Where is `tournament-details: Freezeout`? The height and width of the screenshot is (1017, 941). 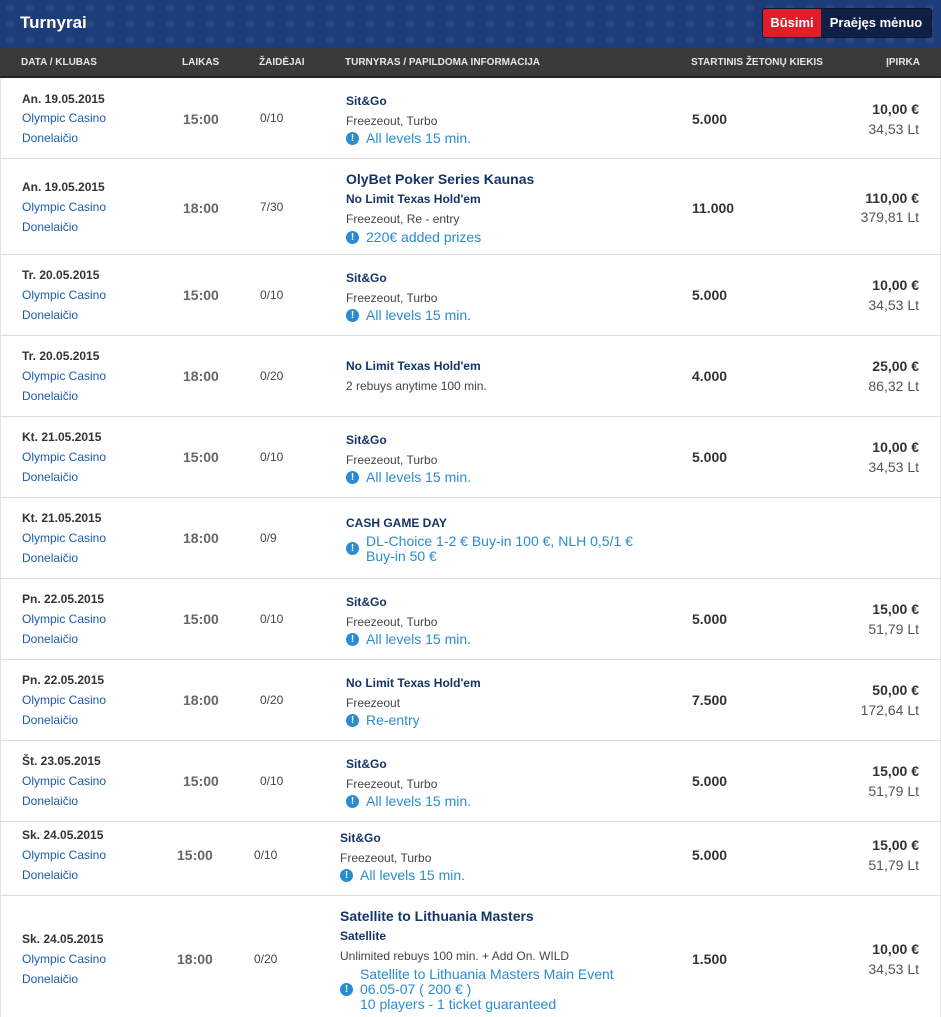
tournament-details: Freezeout is located at coordinates (373, 703).